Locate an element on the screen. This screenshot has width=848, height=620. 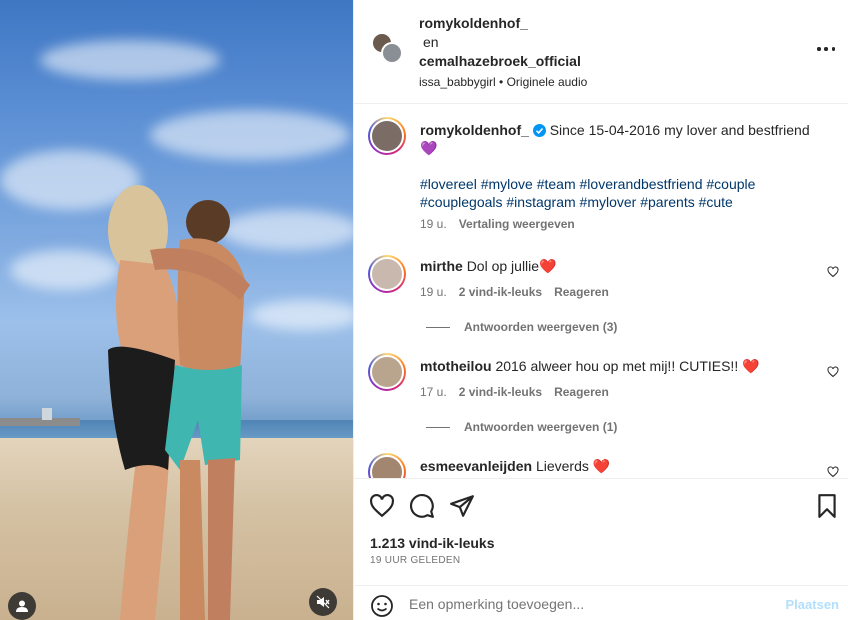
user-tag-icon is located at coordinates (22, 606).